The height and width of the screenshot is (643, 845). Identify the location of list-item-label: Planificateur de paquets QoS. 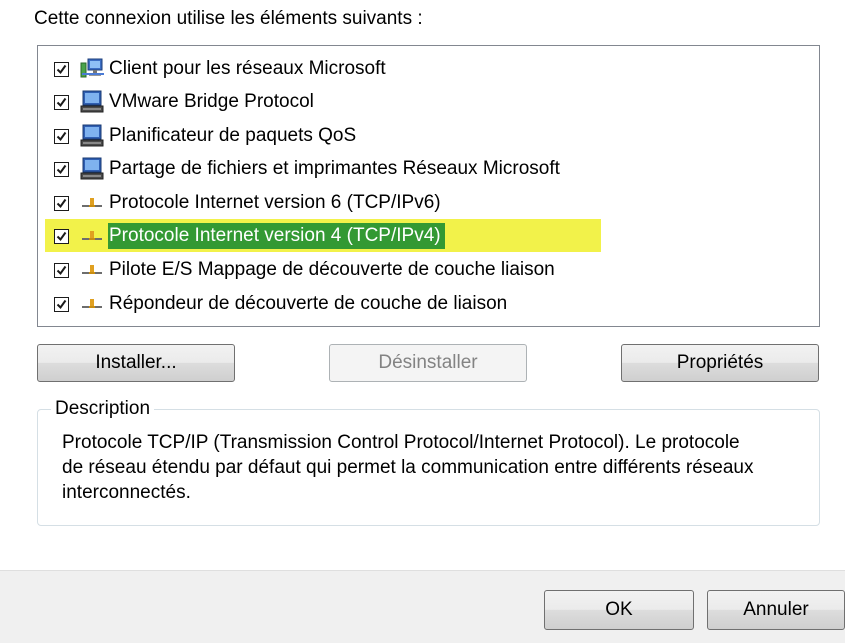
(233, 135).